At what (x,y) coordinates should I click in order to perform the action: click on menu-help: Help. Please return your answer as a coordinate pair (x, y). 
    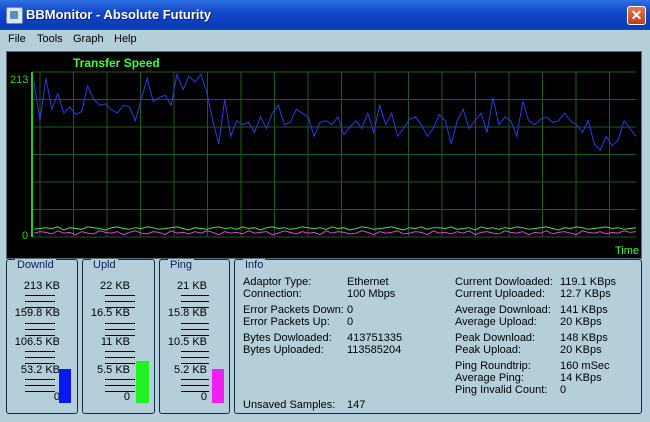
    Looking at the image, I should click on (125, 39).